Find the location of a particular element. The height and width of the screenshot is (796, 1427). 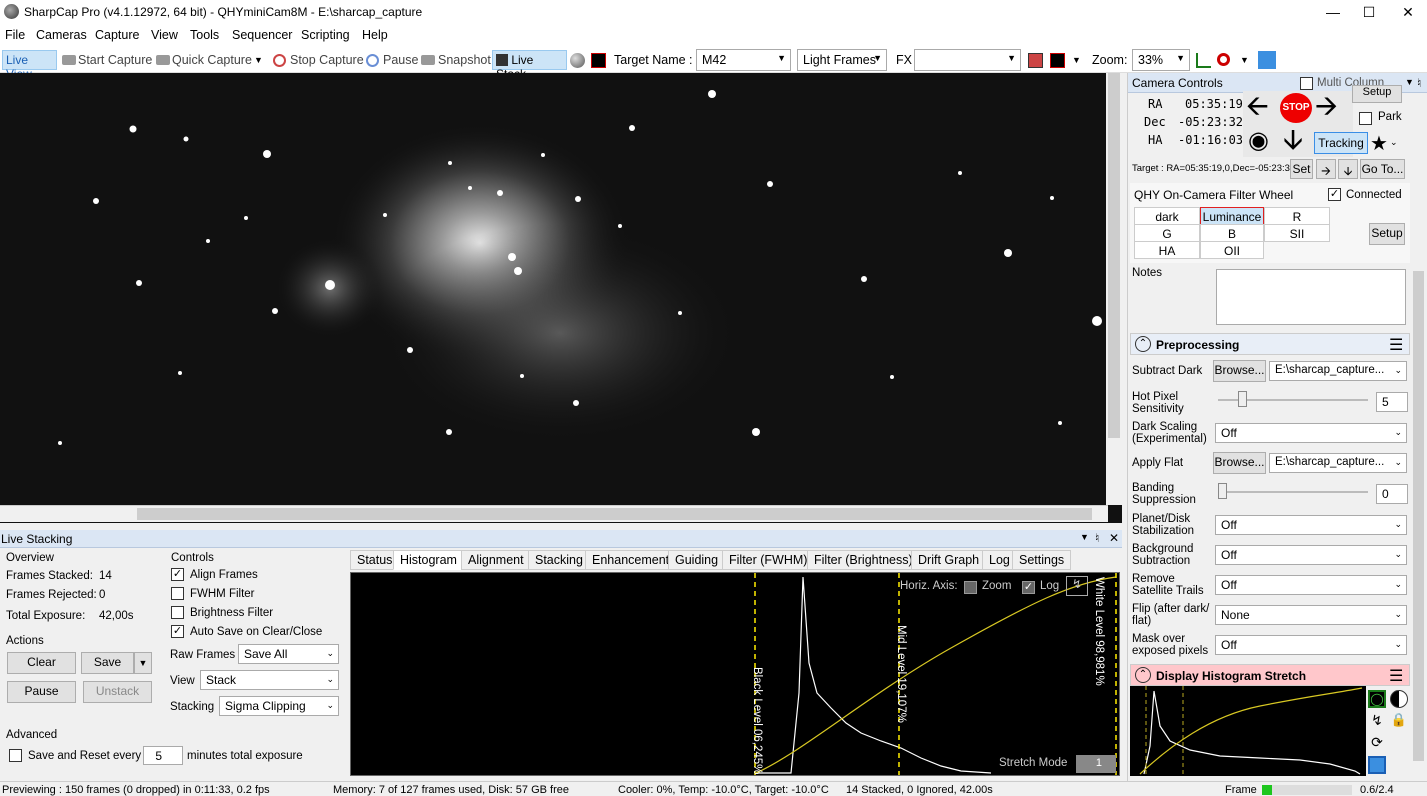

save-dropdown-button: ▼ is located at coordinates (143, 663).